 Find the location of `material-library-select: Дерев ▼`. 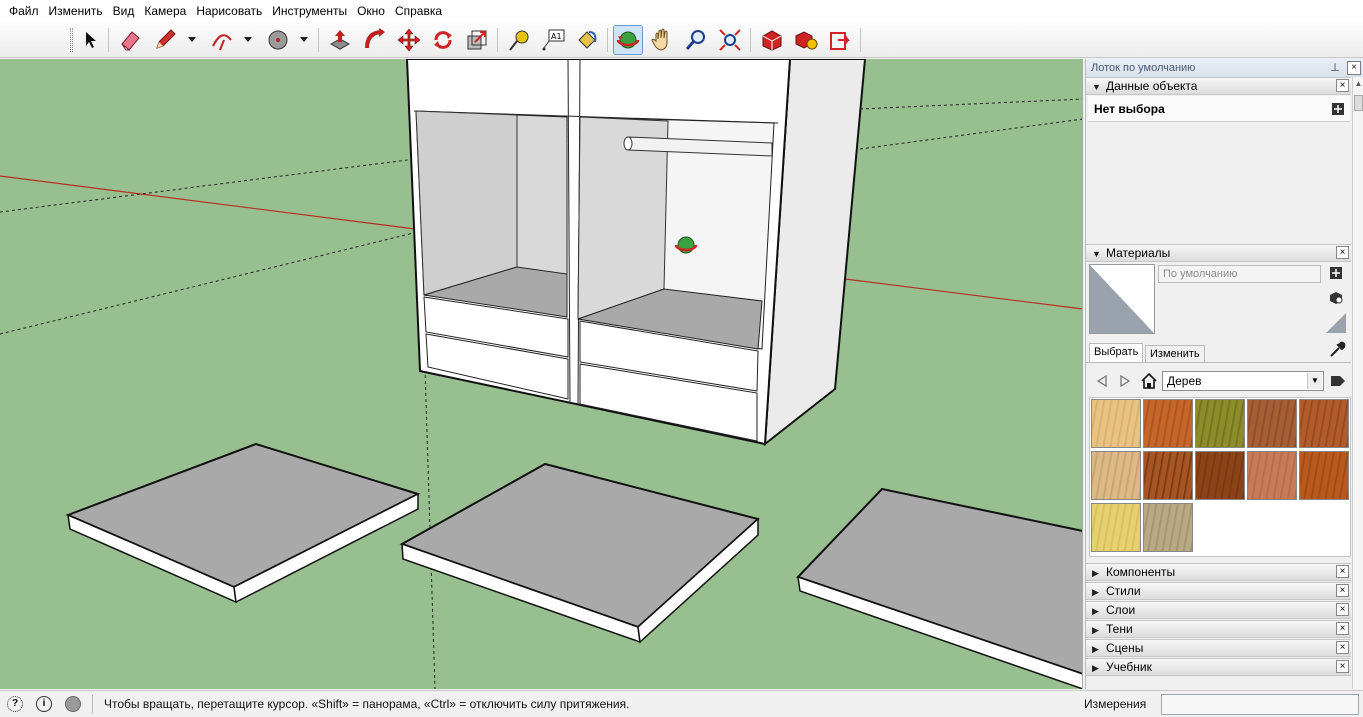

material-library-select: Дерев ▼ is located at coordinates (1243, 381).